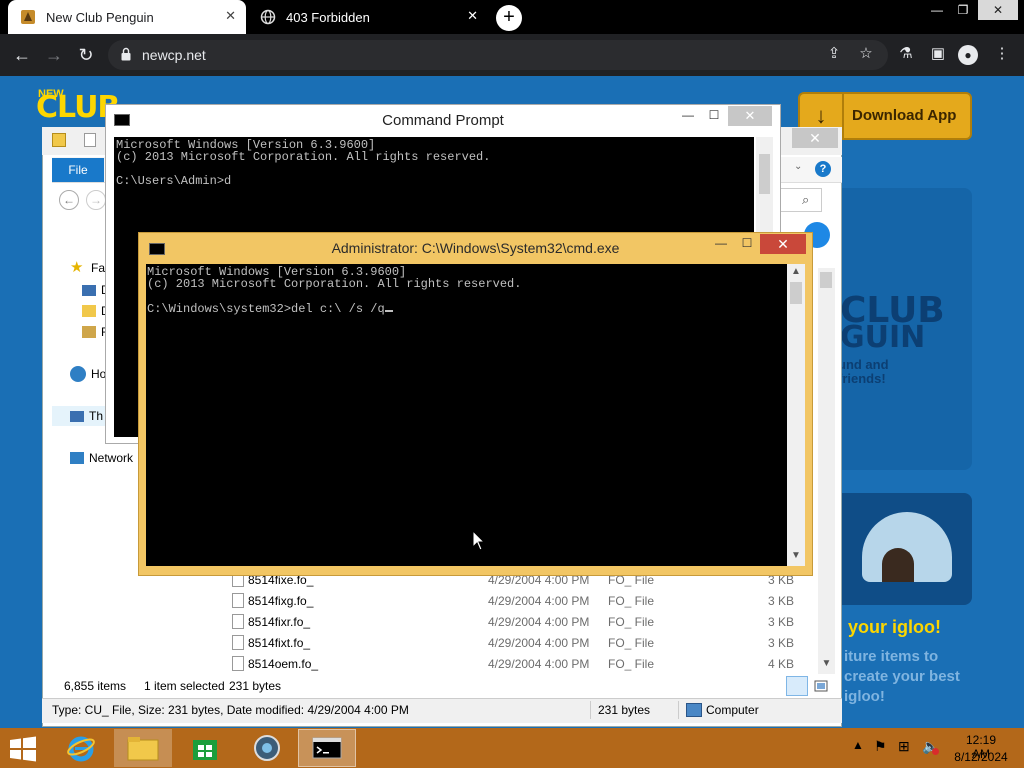  Describe the element at coordinates (938, 54) in the screenshot. I see `side-panel-icon: ▣` at that location.